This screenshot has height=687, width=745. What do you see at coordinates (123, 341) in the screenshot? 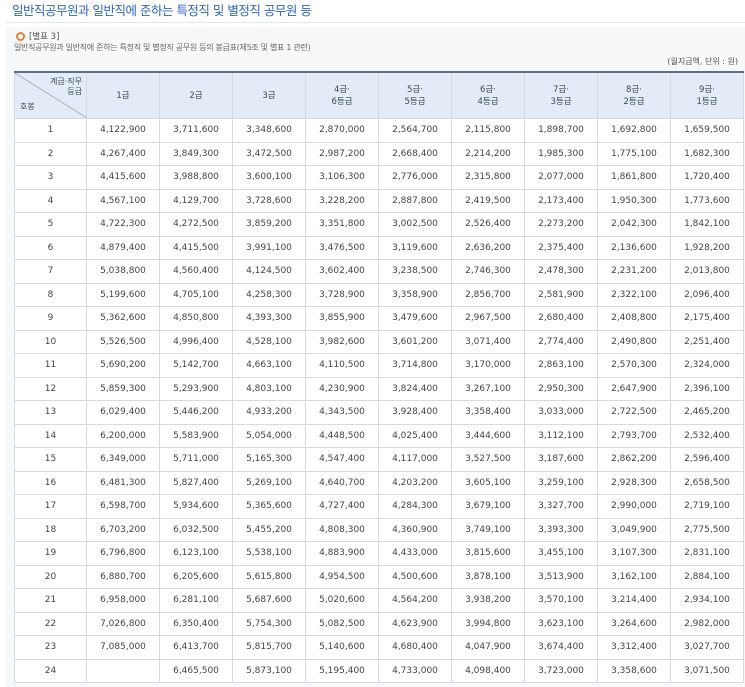
I see `salary-cell: 5,526,500` at bounding box center [123, 341].